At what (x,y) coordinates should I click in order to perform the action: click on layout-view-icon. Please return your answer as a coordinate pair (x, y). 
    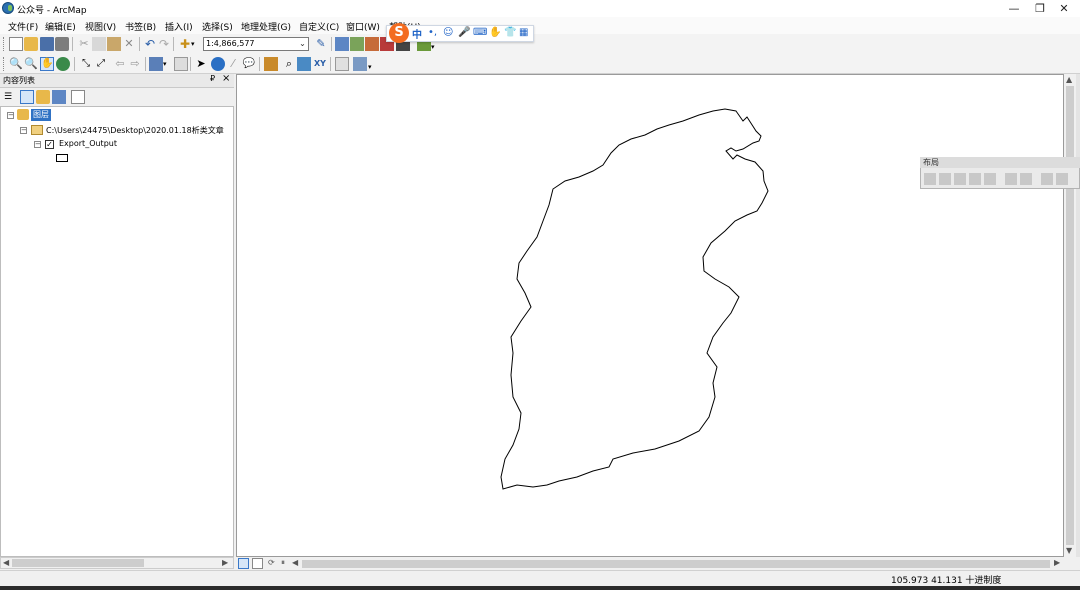
    Looking at the image, I should click on (257, 563).